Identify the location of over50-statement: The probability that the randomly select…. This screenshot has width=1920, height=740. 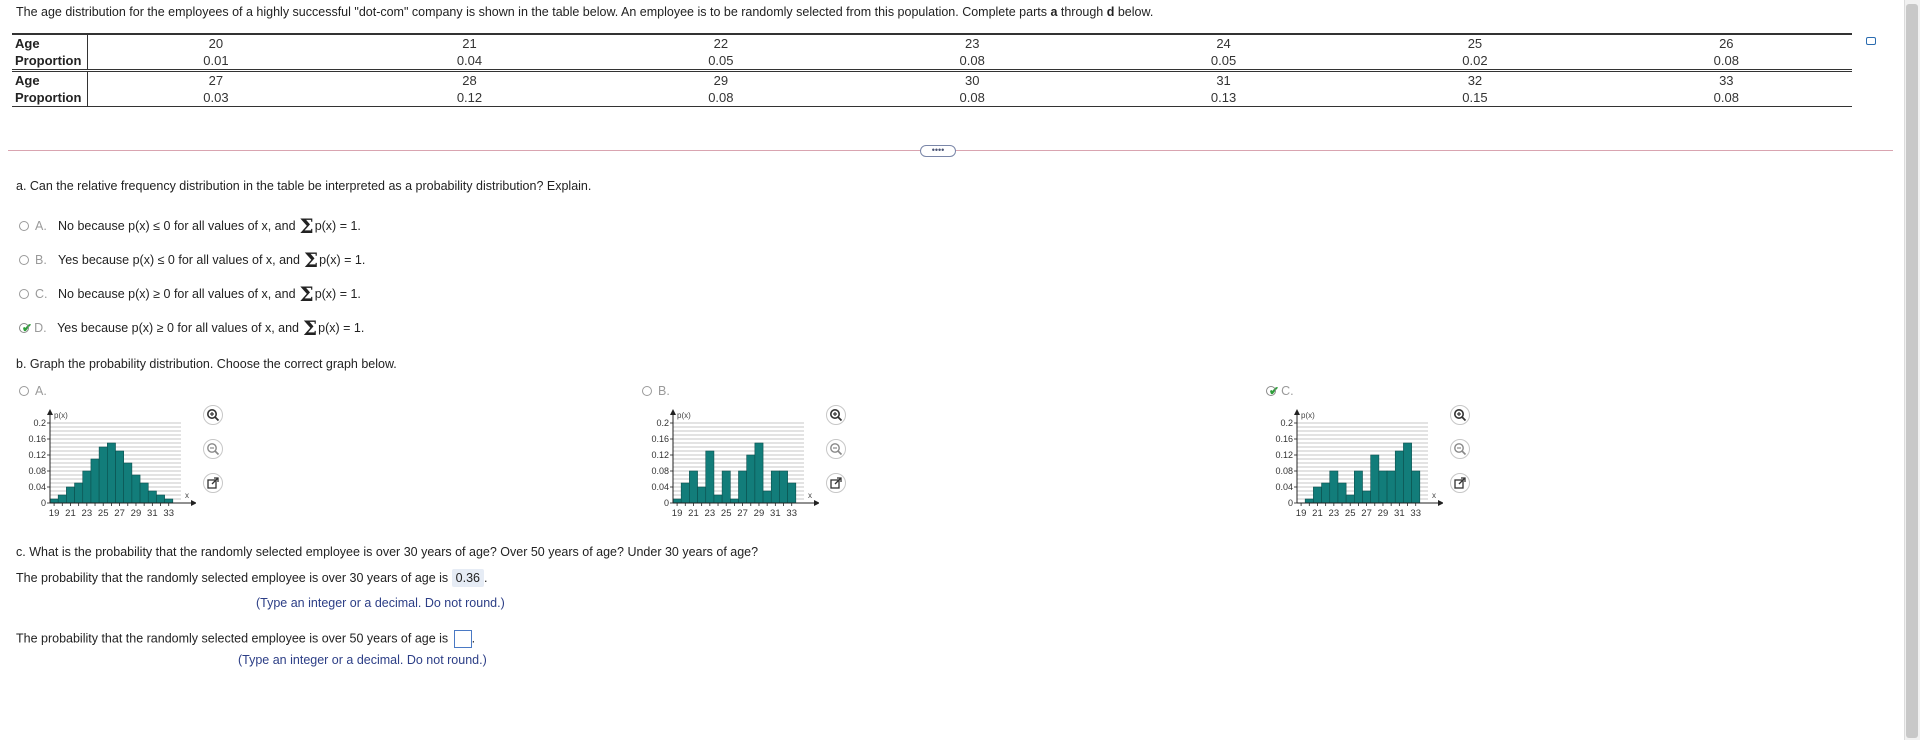
(245, 639).